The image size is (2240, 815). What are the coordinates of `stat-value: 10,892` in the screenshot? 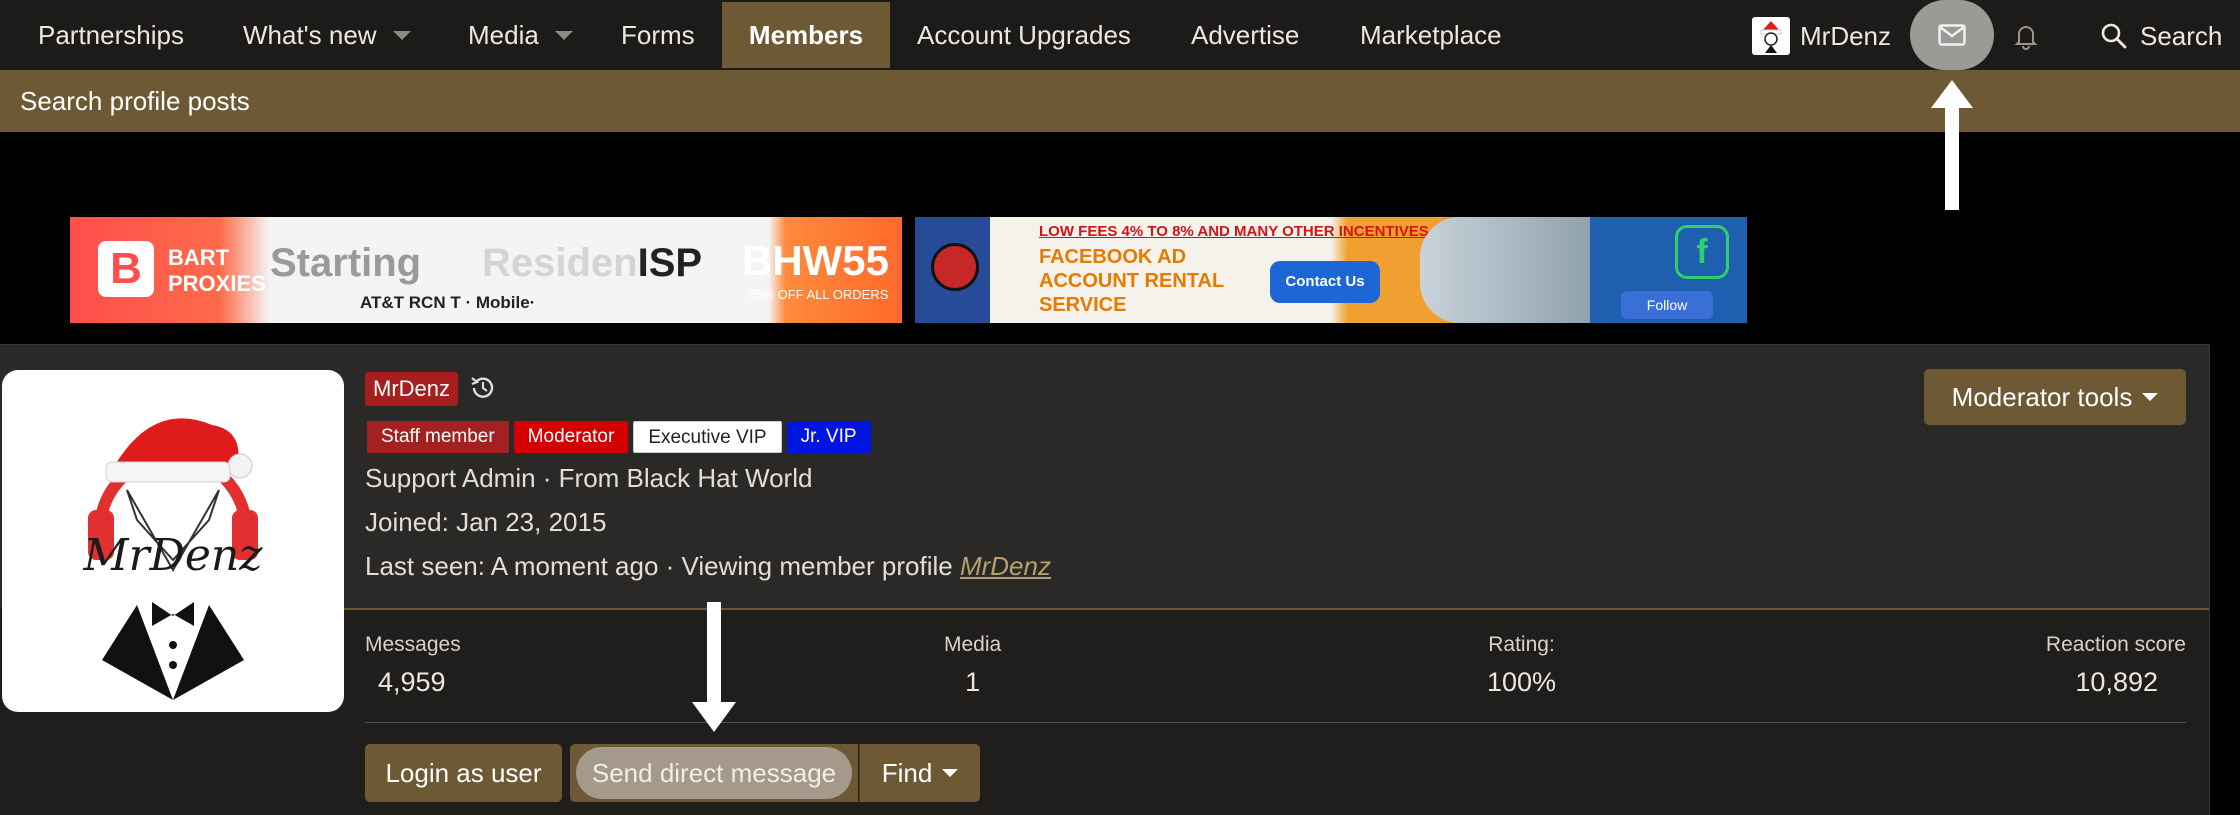 It's located at (2116, 682).